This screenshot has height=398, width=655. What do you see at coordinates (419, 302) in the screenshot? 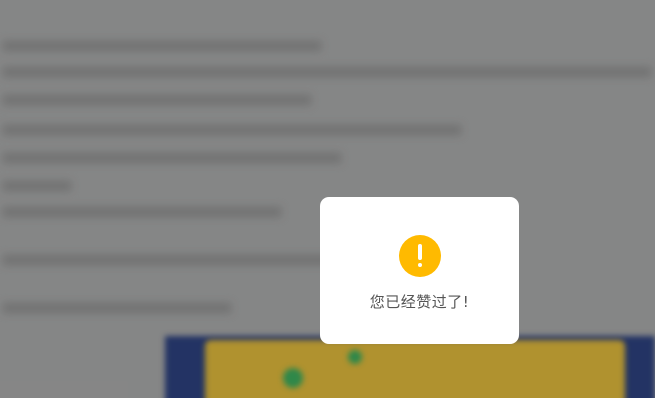
I see `toast-message: 您已经赞过了!` at bounding box center [419, 302].